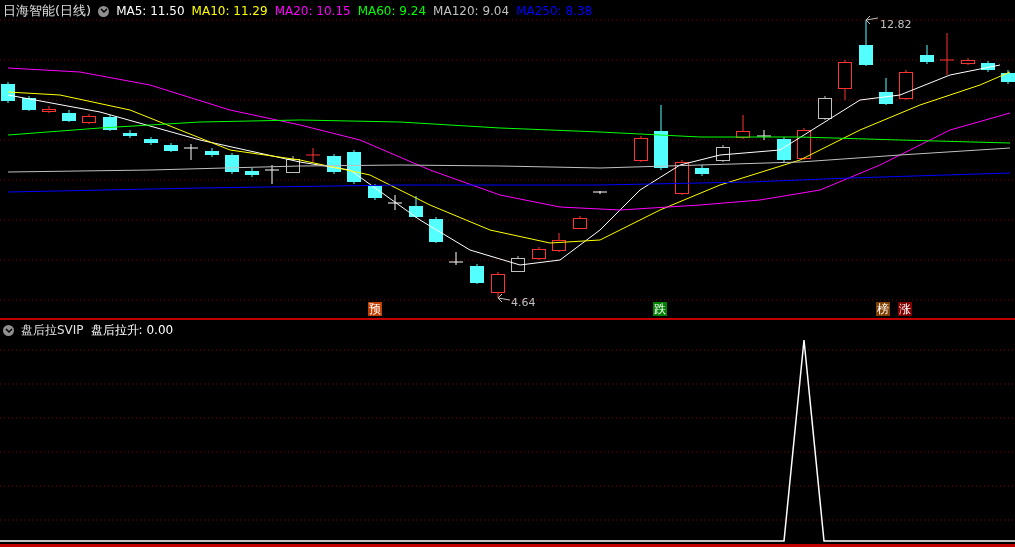 The image size is (1015, 547). What do you see at coordinates (312, 11) in the screenshot?
I see `moving-average-value: MA20: 10.15` at bounding box center [312, 11].